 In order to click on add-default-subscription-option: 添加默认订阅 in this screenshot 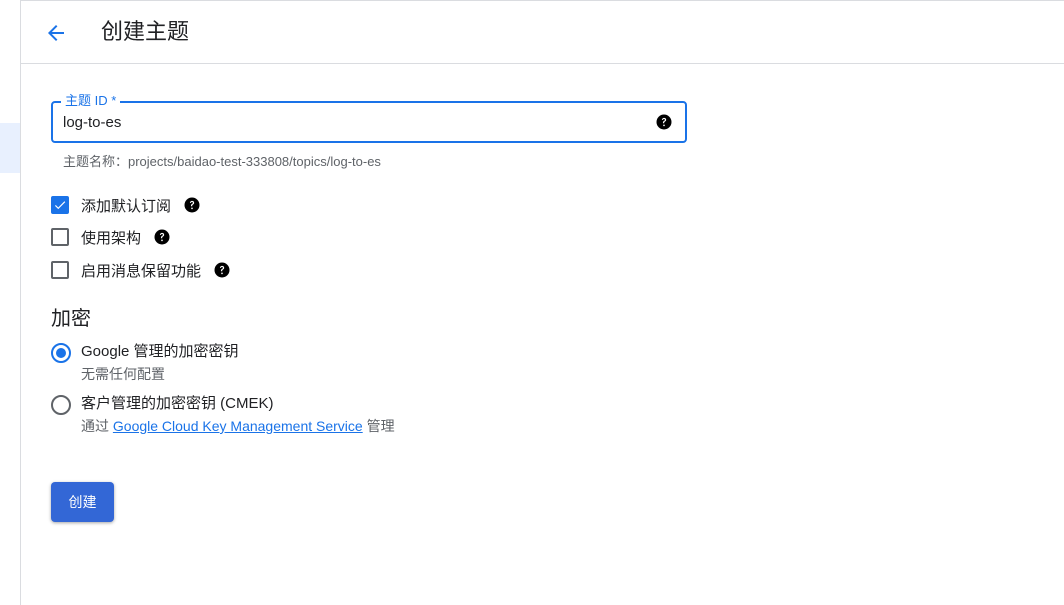, I will do `click(126, 205)`.